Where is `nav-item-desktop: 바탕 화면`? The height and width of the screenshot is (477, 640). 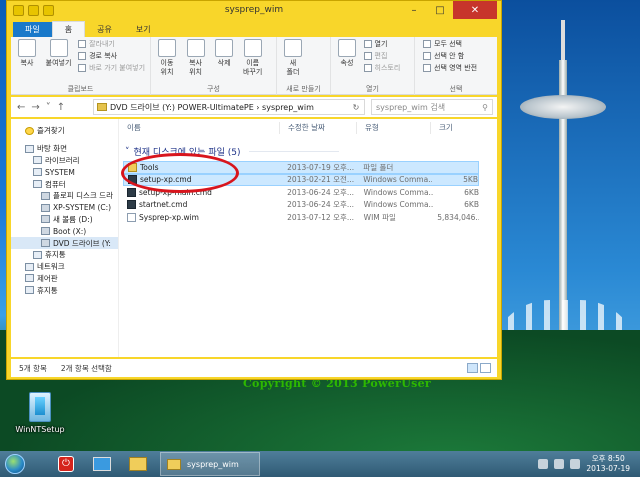
nav-item-desktop: 바탕 화면 is located at coordinates (64, 149).